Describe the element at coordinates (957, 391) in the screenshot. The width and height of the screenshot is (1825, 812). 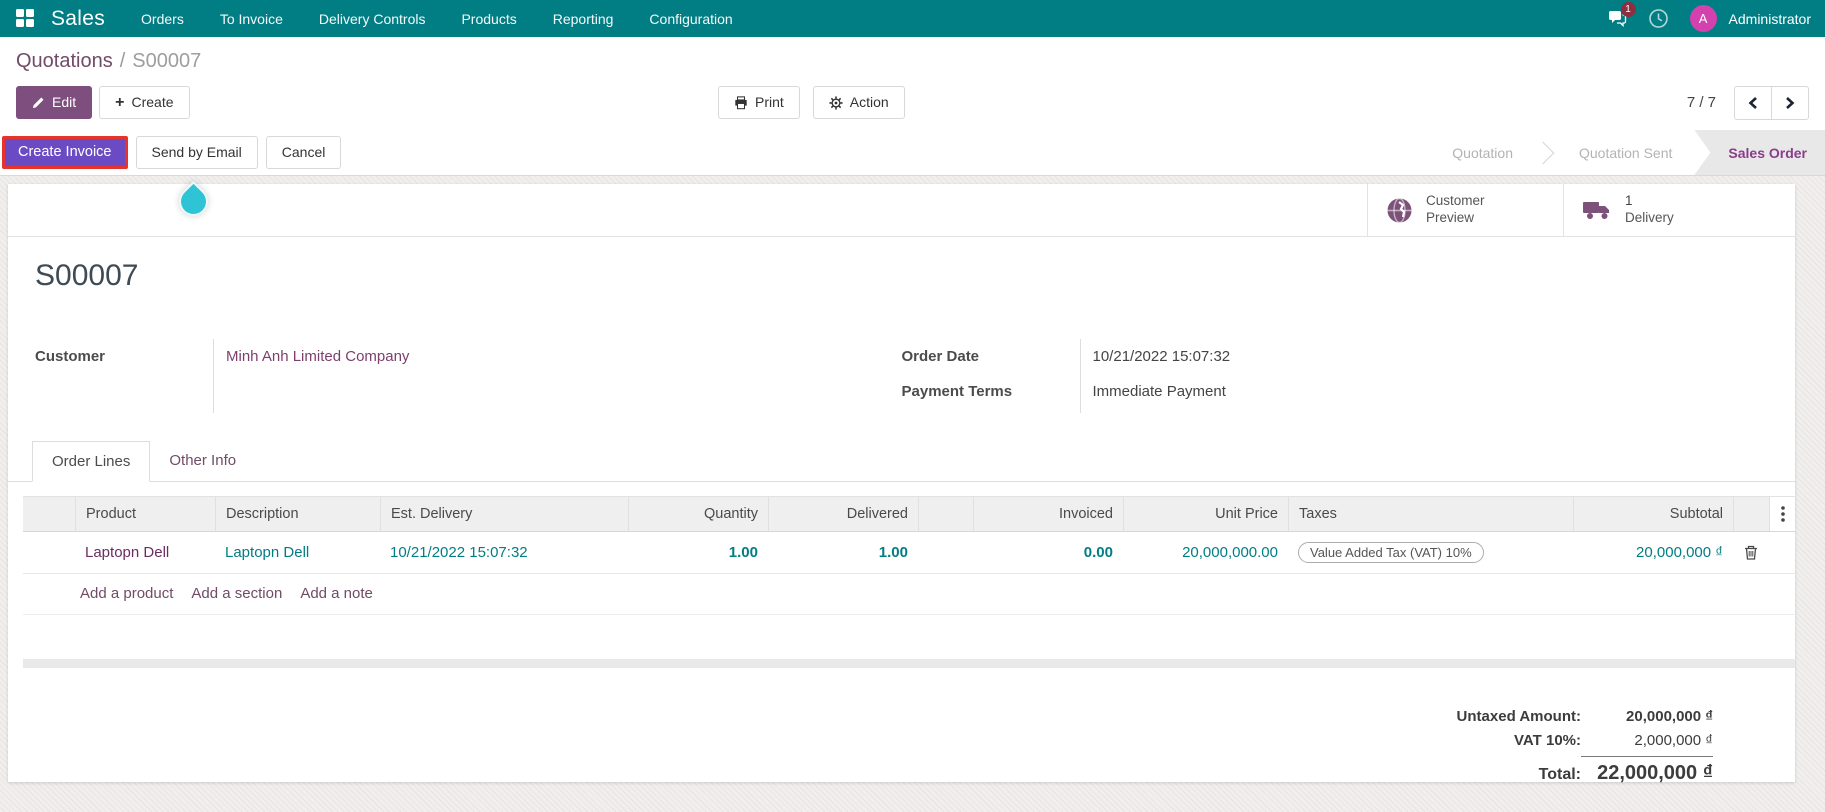
I see `payment-terms-label: Payment Terms` at that location.